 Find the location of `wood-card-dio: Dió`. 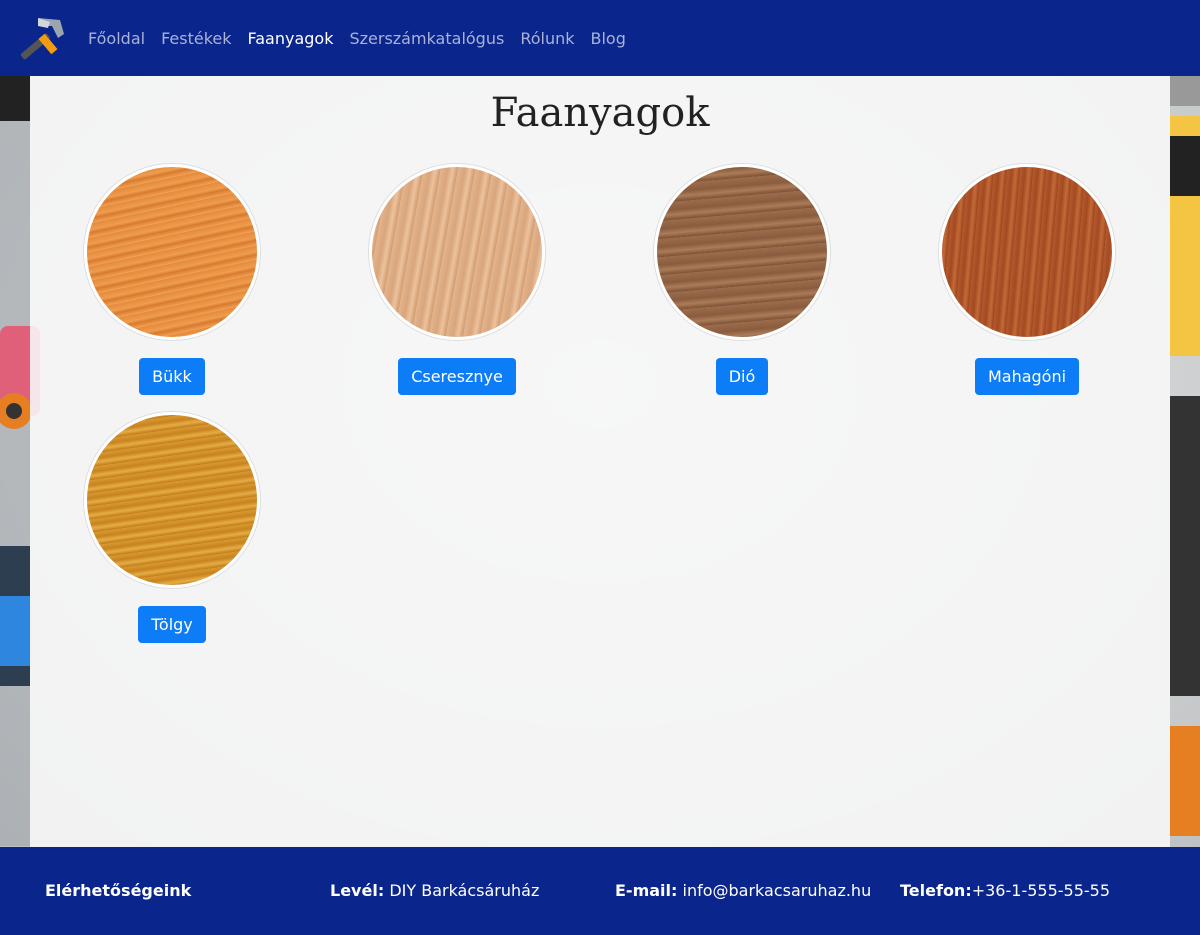

wood-card-dio: Dió is located at coordinates (742, 279).